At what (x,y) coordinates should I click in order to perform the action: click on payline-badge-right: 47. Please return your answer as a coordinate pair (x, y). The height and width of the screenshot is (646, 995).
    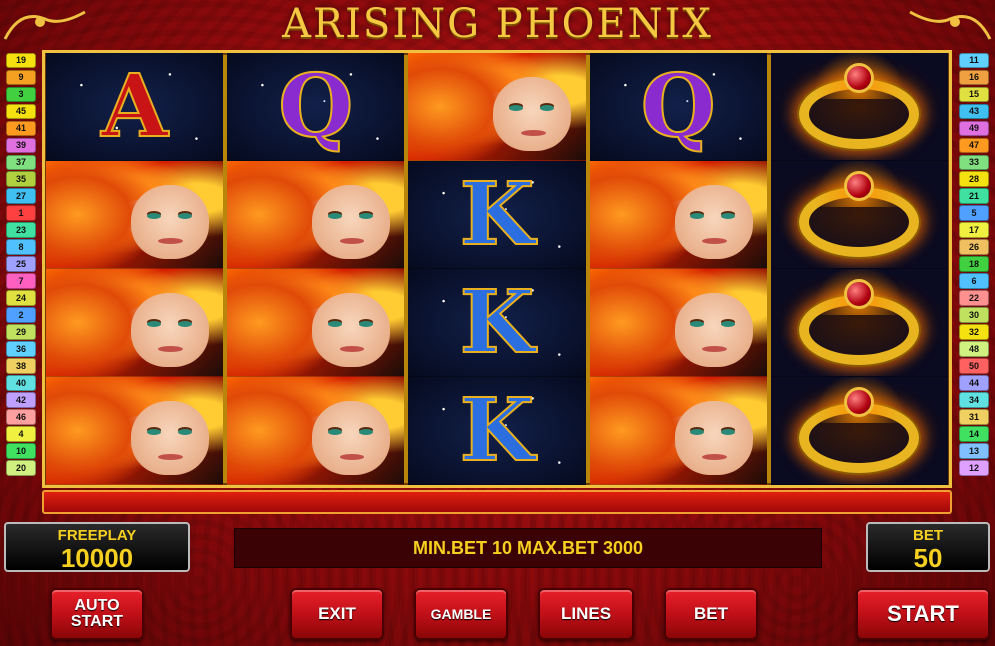
    Looking at the image, I should click on (974, 145).